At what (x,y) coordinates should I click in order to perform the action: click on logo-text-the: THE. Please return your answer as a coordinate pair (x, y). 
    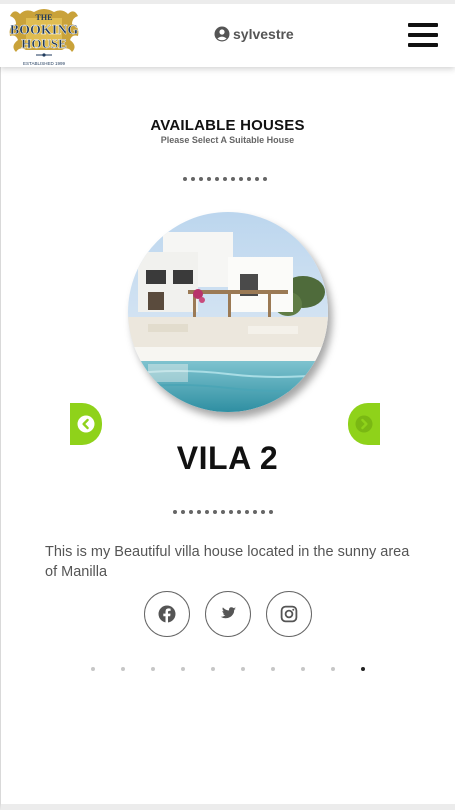
    Looking at the image, I should click on (44, 17).